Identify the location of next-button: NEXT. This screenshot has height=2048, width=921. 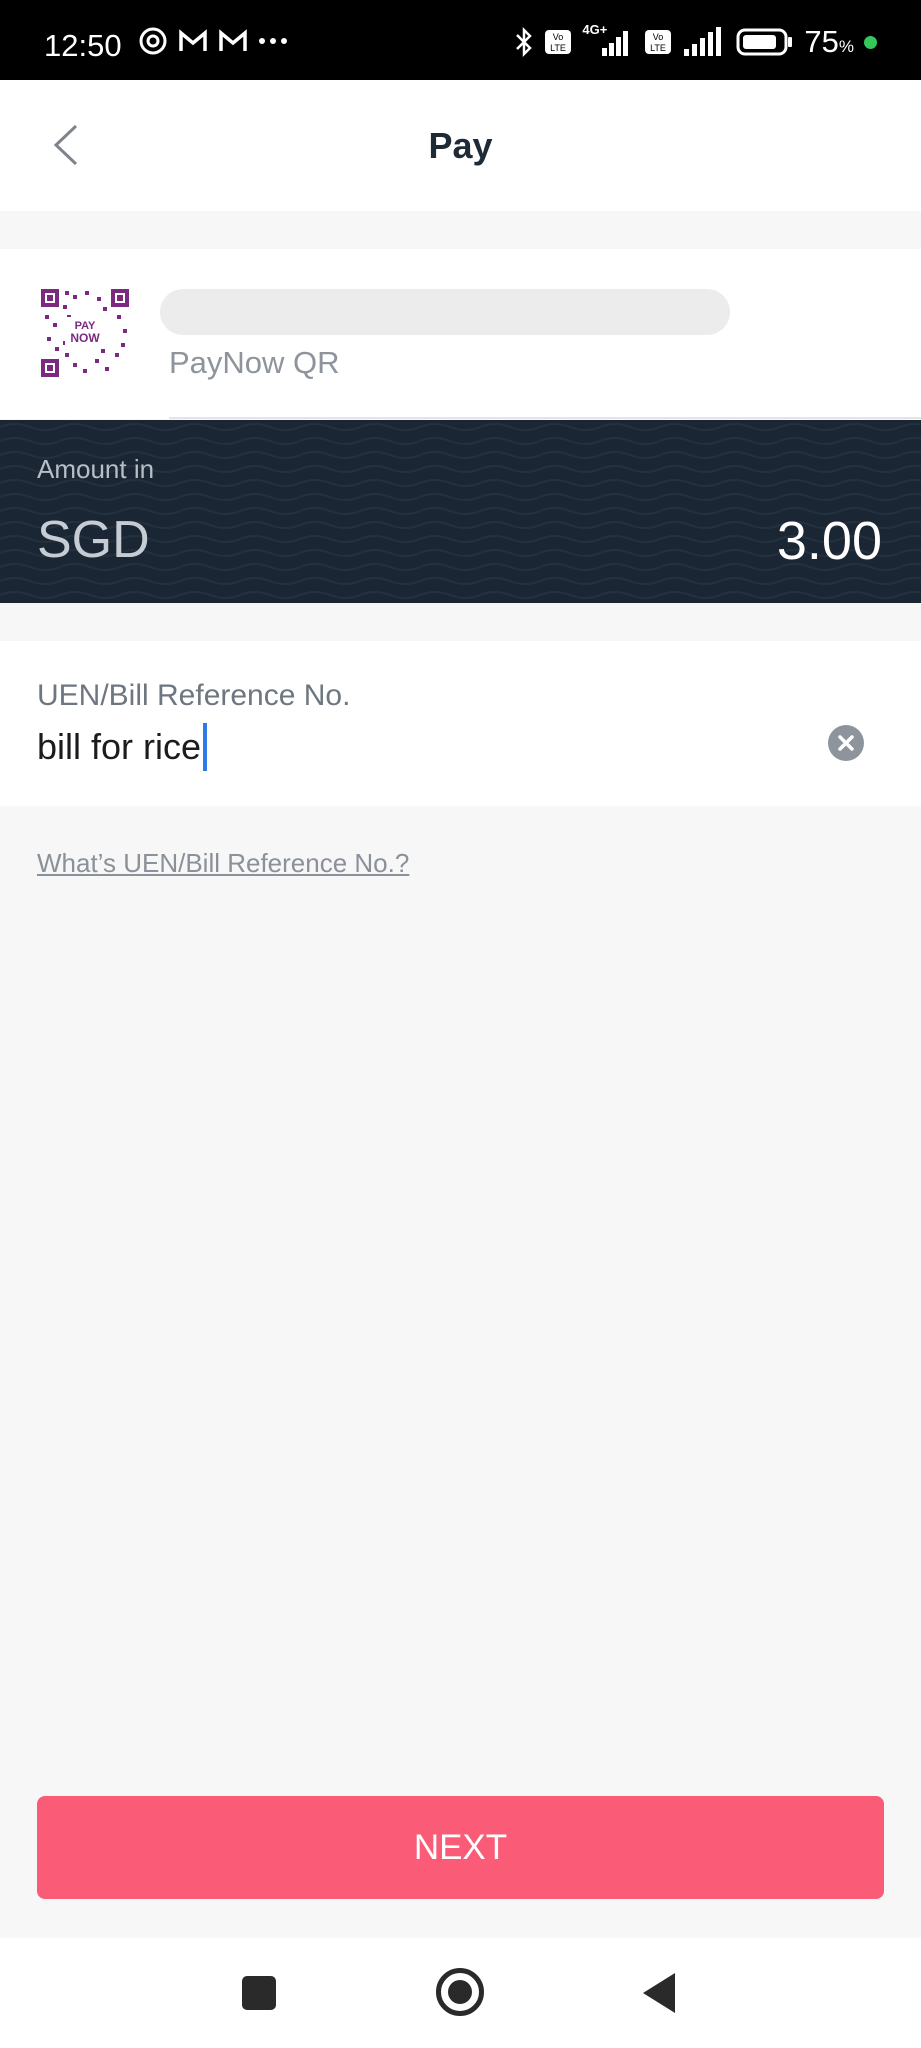
(460, 1847).